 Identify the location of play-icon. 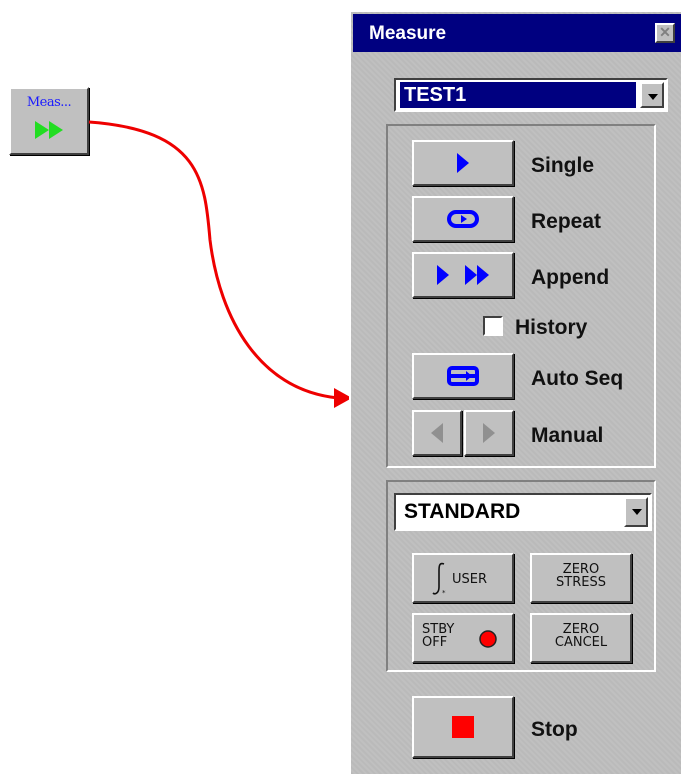
(463, 163).